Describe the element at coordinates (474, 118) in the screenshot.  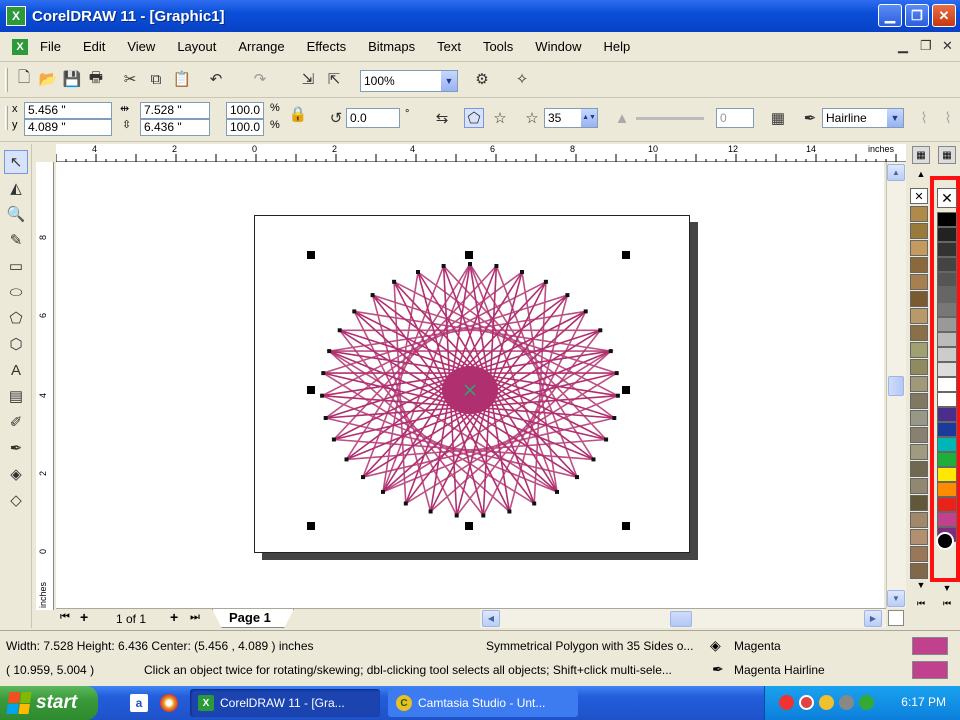
I see `polygon-icon: ⬠` at that location.